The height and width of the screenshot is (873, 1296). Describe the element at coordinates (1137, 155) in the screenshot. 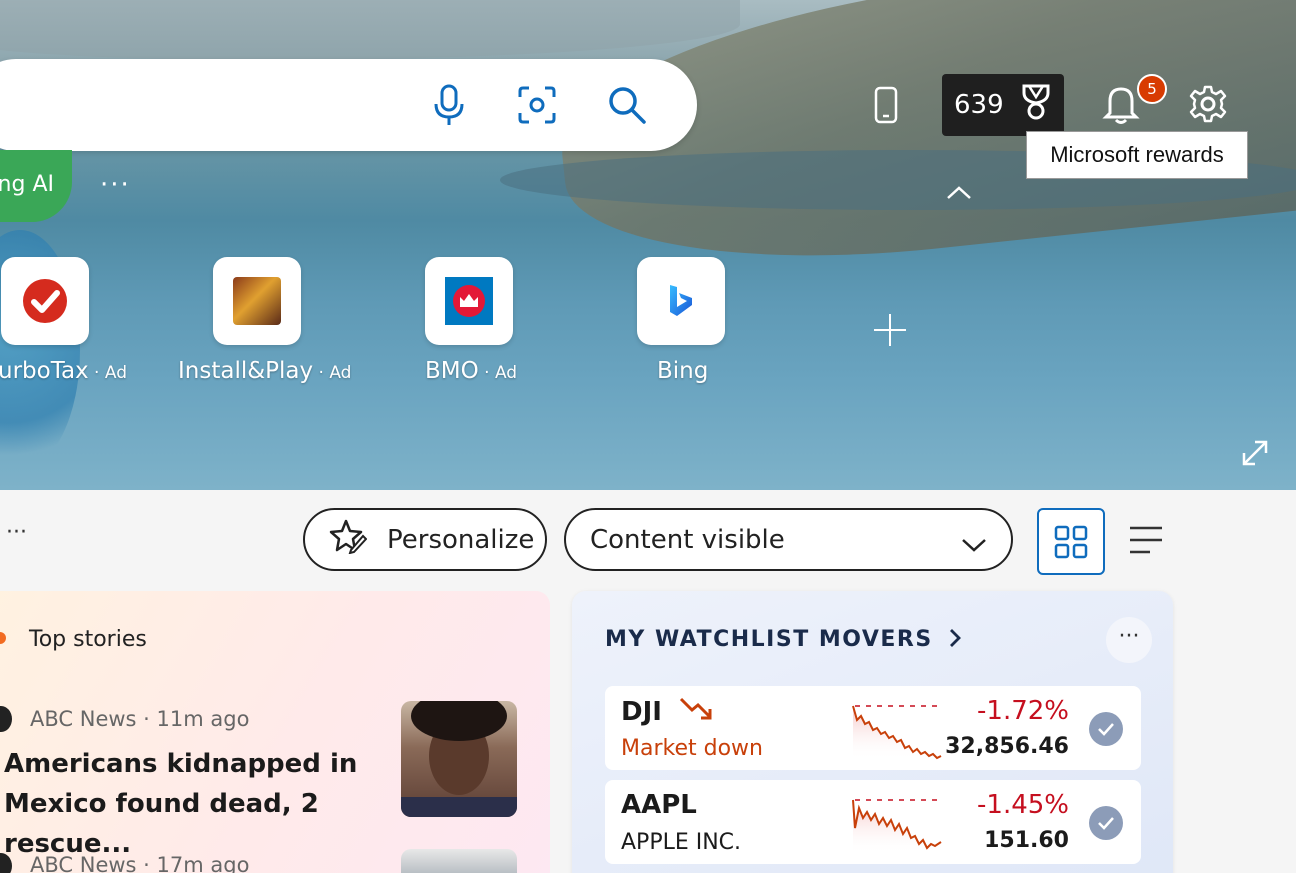

I see `rewards-tooltip: Microsoft rewards` at that location.